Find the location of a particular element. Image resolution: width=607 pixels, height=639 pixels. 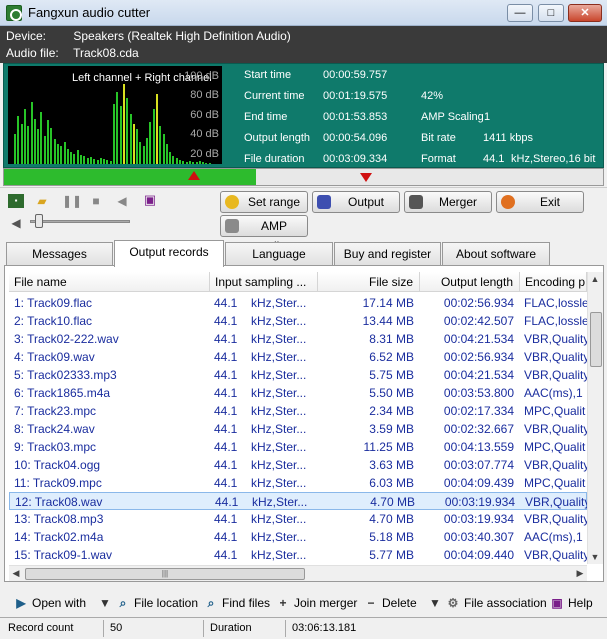

cell-file-name: 9: Track03.mpc is located at coordinates (55, 447).